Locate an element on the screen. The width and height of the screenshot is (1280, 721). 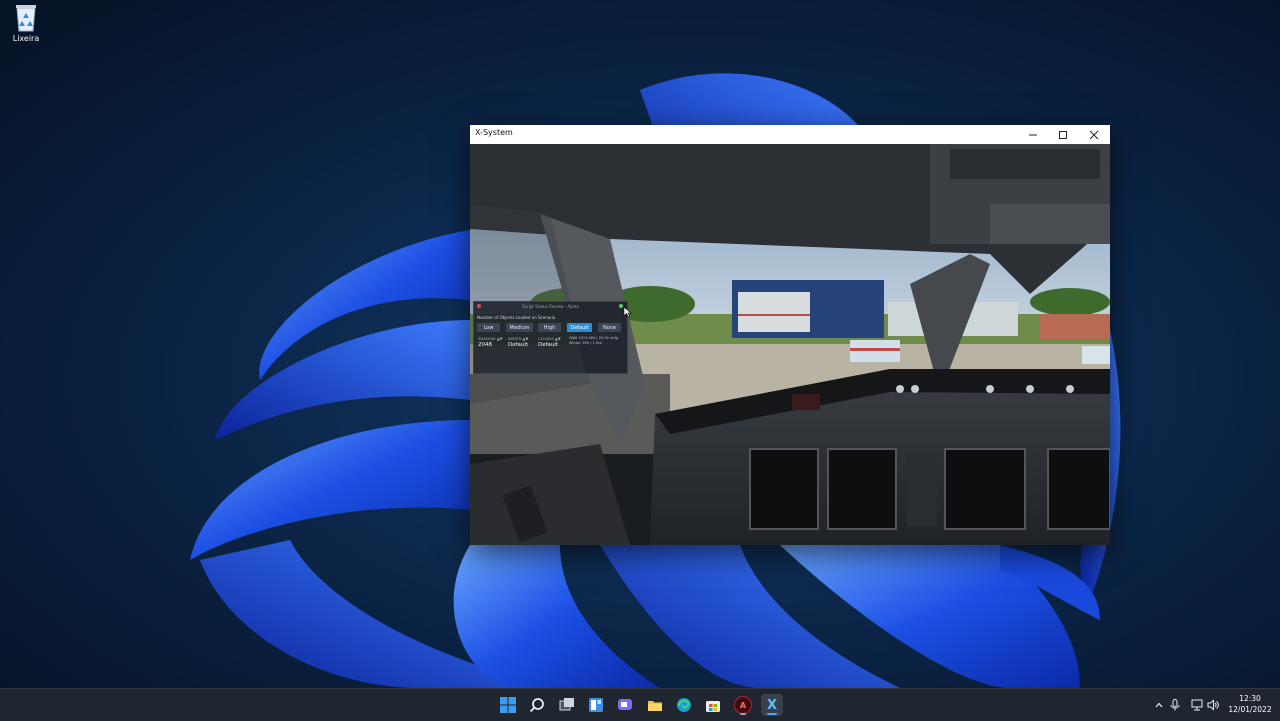
close-button is located at coordinates (1094, 134).